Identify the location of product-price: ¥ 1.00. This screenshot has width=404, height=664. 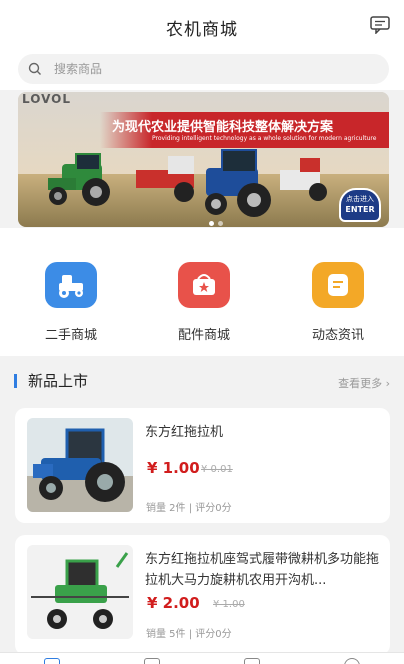
(173, 468).